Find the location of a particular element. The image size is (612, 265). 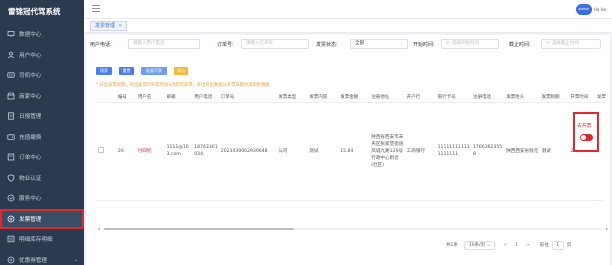

status-select: 全部 ⌄ is located at coordinates (379, 44).